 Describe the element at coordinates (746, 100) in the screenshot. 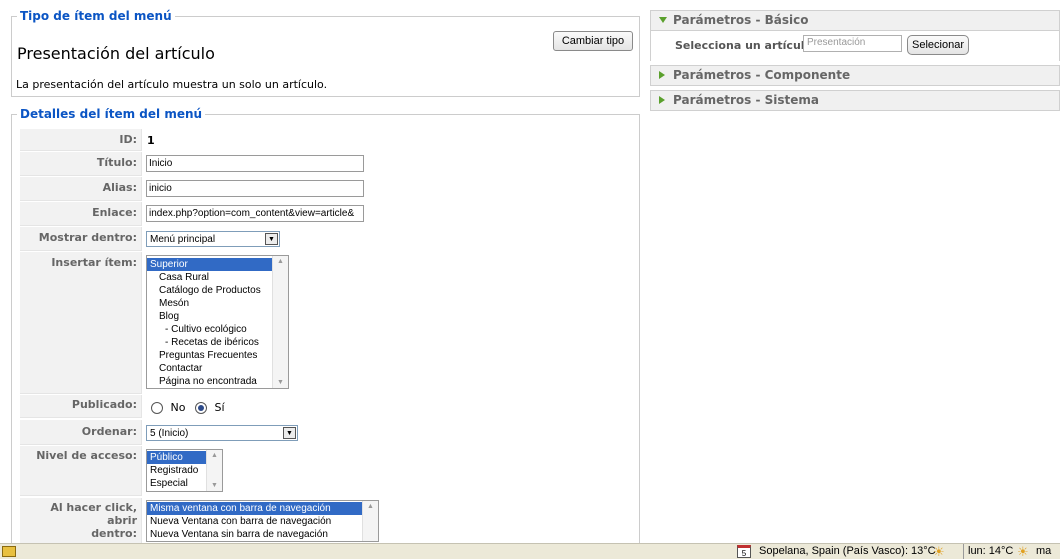

I see `params-system-title: Parámetros - Sistema` at that location.